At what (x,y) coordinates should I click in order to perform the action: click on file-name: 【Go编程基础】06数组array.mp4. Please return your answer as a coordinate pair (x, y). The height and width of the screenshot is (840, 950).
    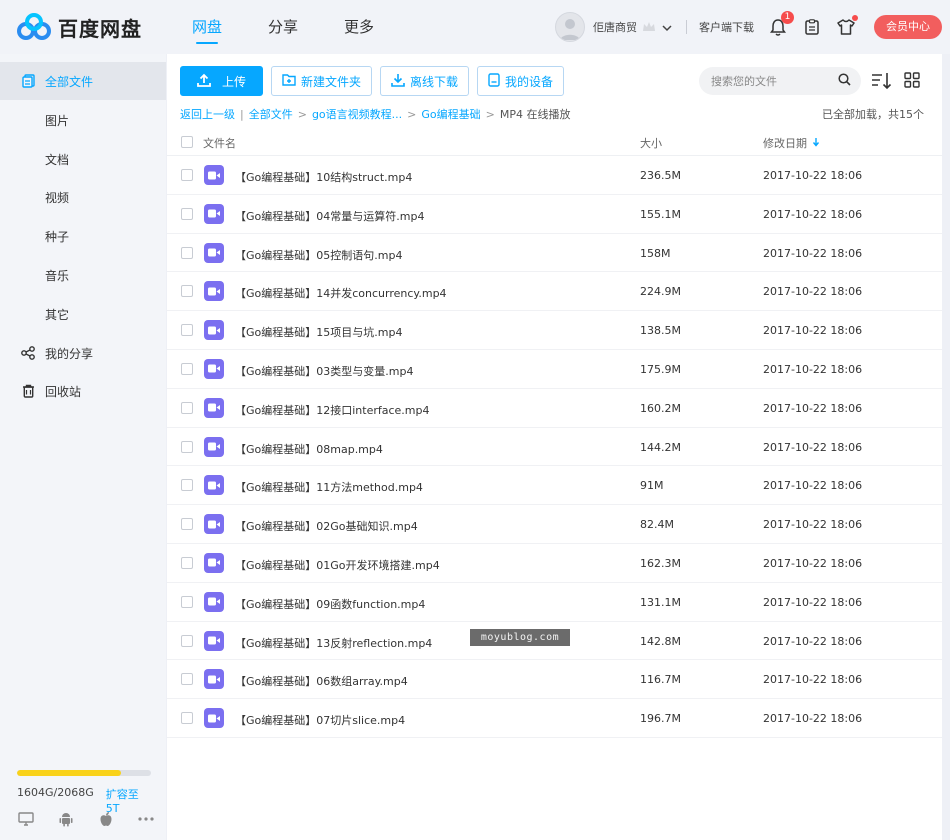
    Looking at the image, I should click on (321, 681).